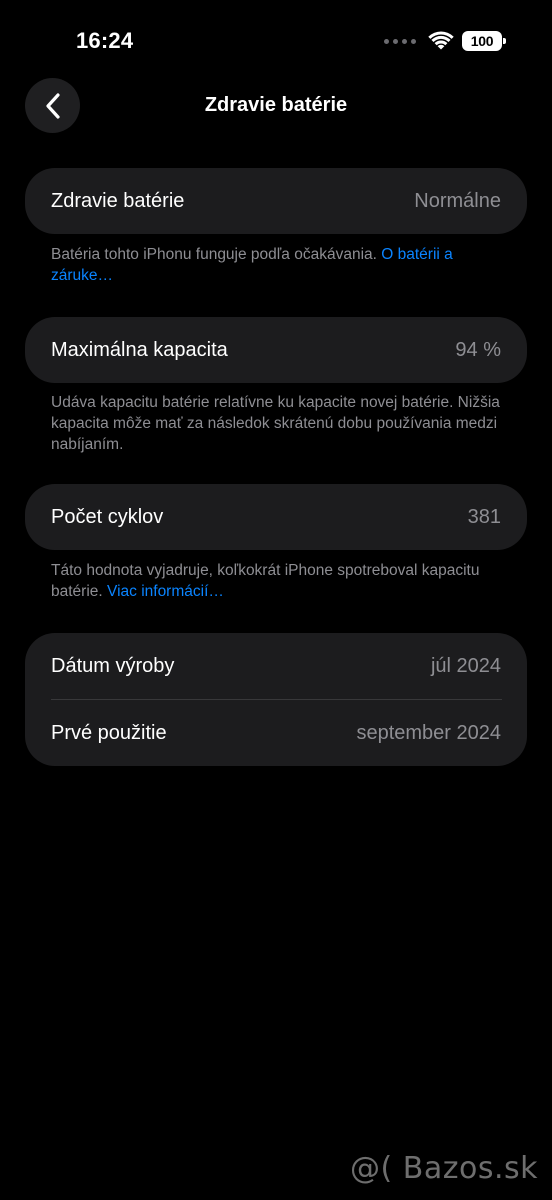  I want to click on manufacture-date-label: Dátum výroby, so click(113, 665).